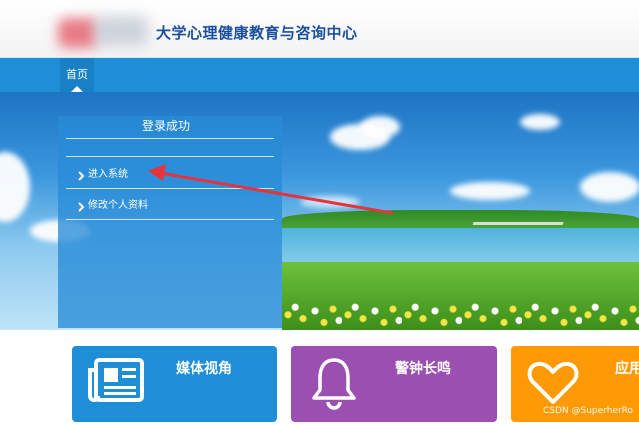 This screenshot has width=639, height=425. What do you see at coordinates (627, 369) in the screenshot?
I see `tile-label: 应用` at bounding box center [627, 369].